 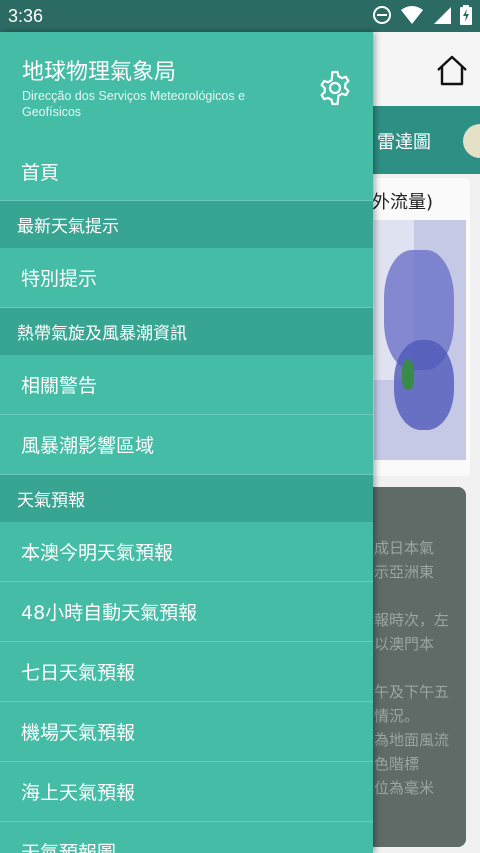 What do you see at coordinates (186, 792) in the screenshot?
I see `drawer-menu-item: 海上天氣預報` at bounding box center [186, 792].